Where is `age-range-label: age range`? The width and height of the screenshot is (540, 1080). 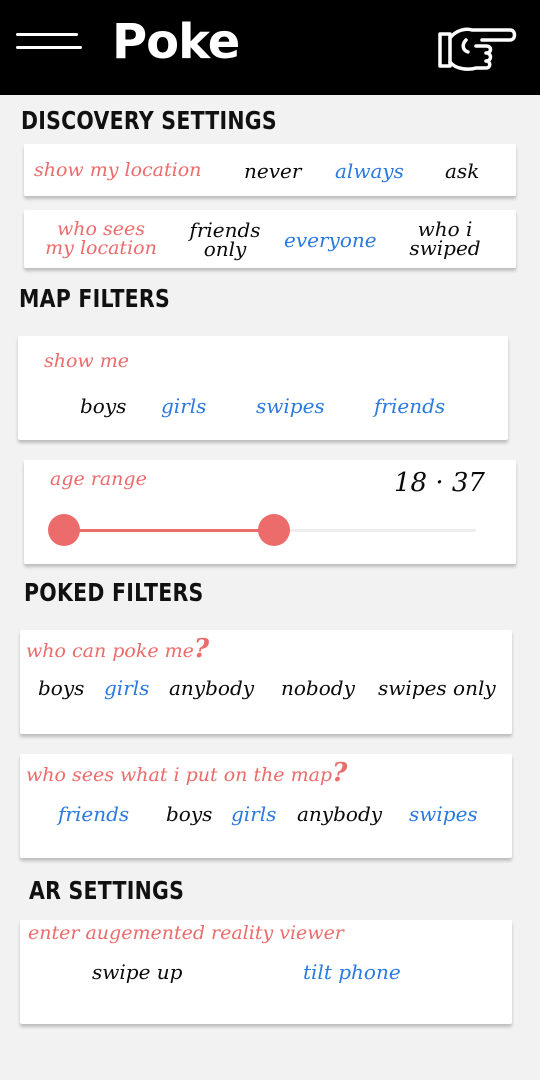
age-range-label: age range is located at coordinates (98, 479).